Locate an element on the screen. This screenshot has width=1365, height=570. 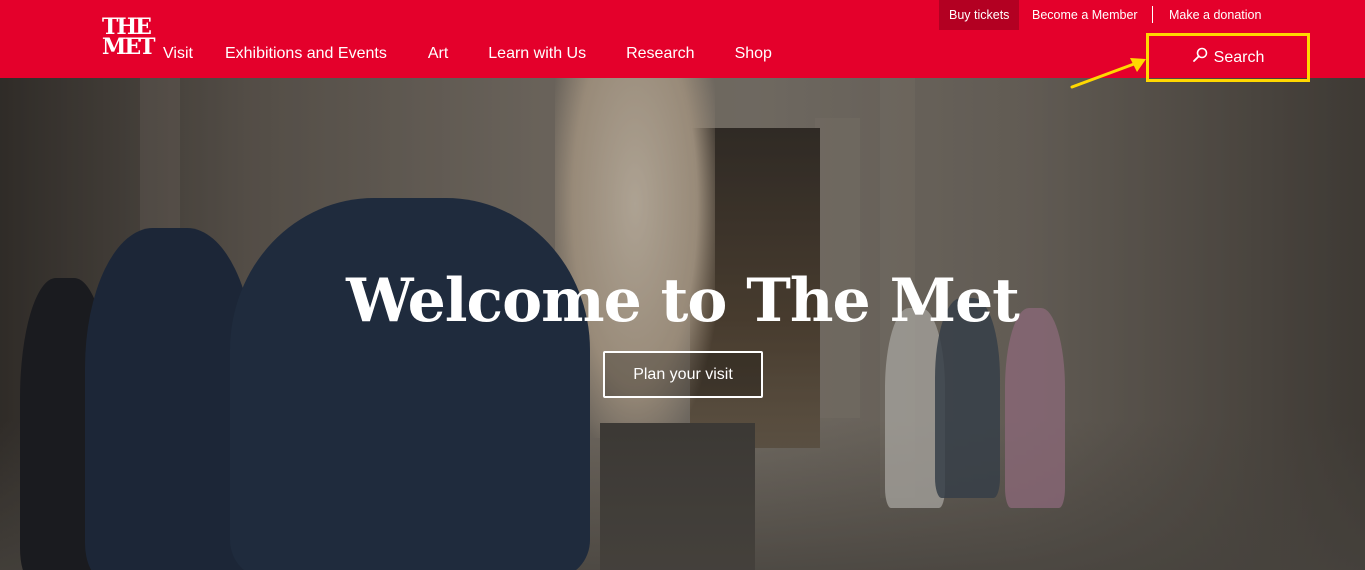
utility-divider is located at coordinates (1152, 14).